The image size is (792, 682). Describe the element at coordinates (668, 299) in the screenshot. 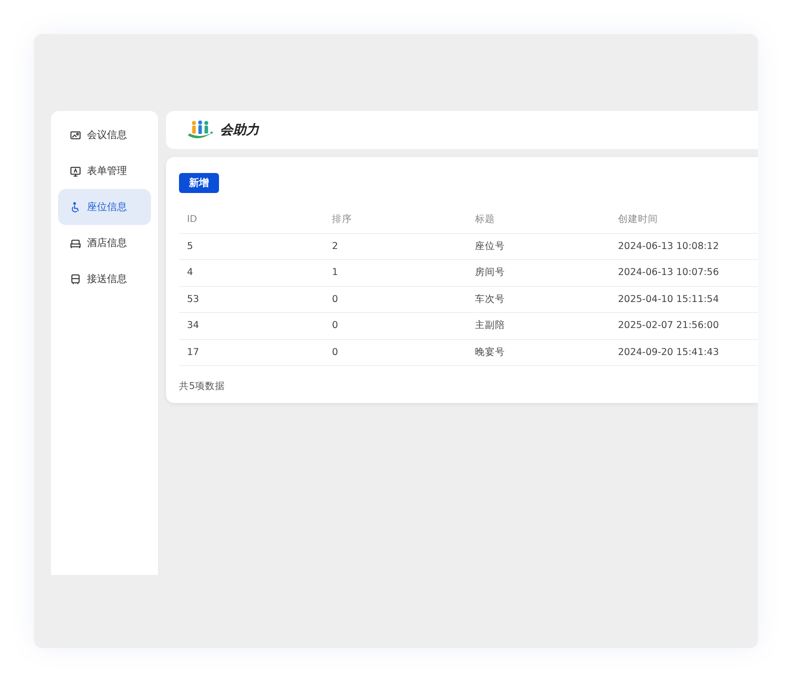

I see `table-cell-text: 2025-04-10 15:11:54` at that location.